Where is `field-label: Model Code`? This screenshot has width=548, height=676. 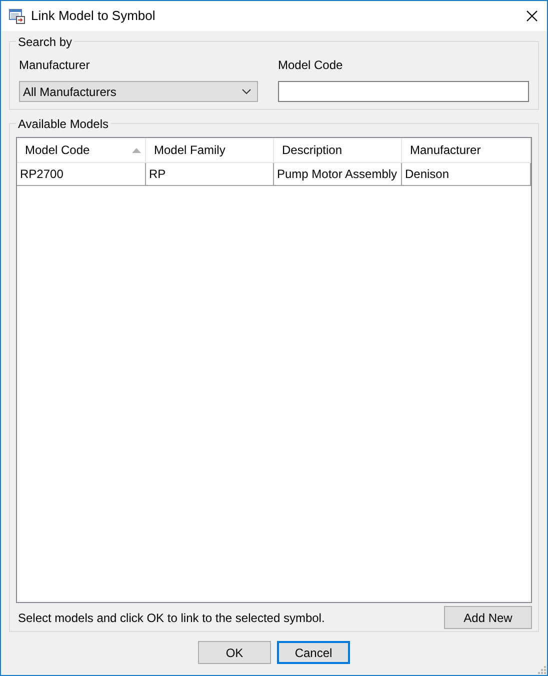 field-label: Model Code is located at coordinates (311, 65).